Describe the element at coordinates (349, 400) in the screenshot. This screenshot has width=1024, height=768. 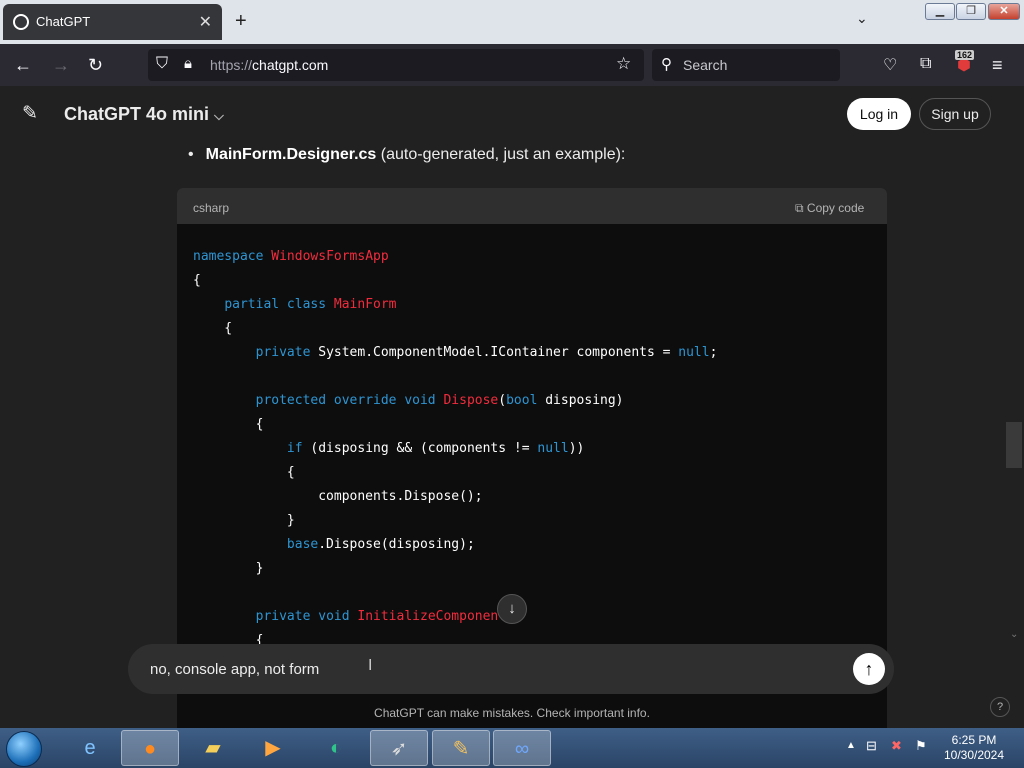
I see `code-token: protected override void` at that location.